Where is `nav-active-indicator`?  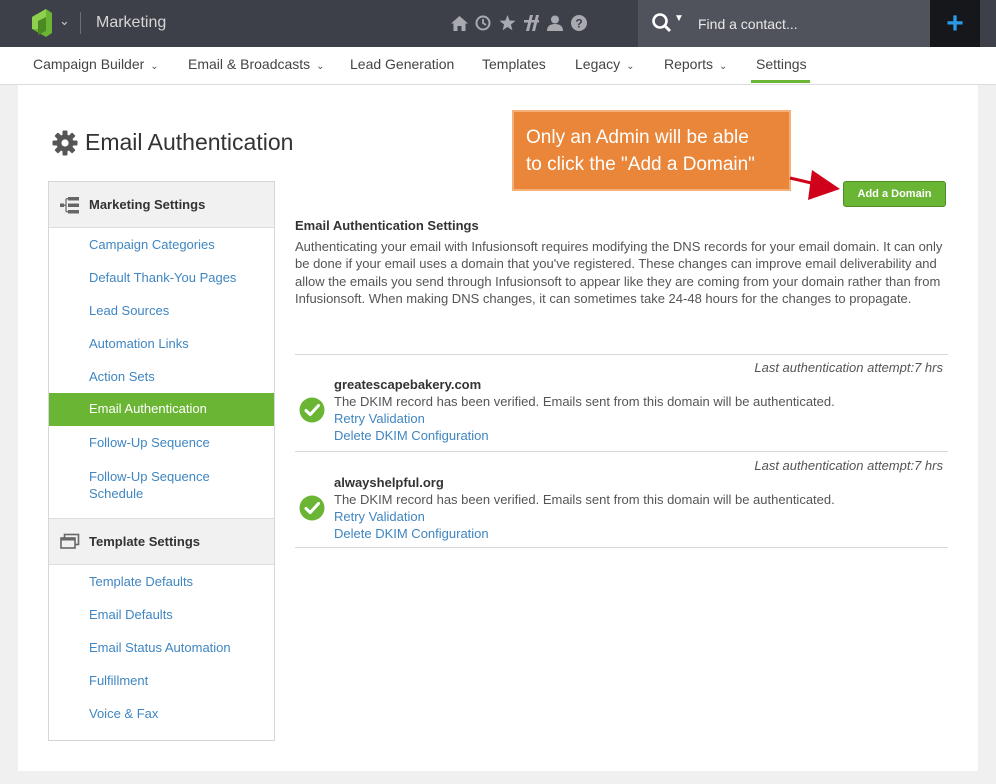
nav-active-indicator is located at coordinates (780, 81).